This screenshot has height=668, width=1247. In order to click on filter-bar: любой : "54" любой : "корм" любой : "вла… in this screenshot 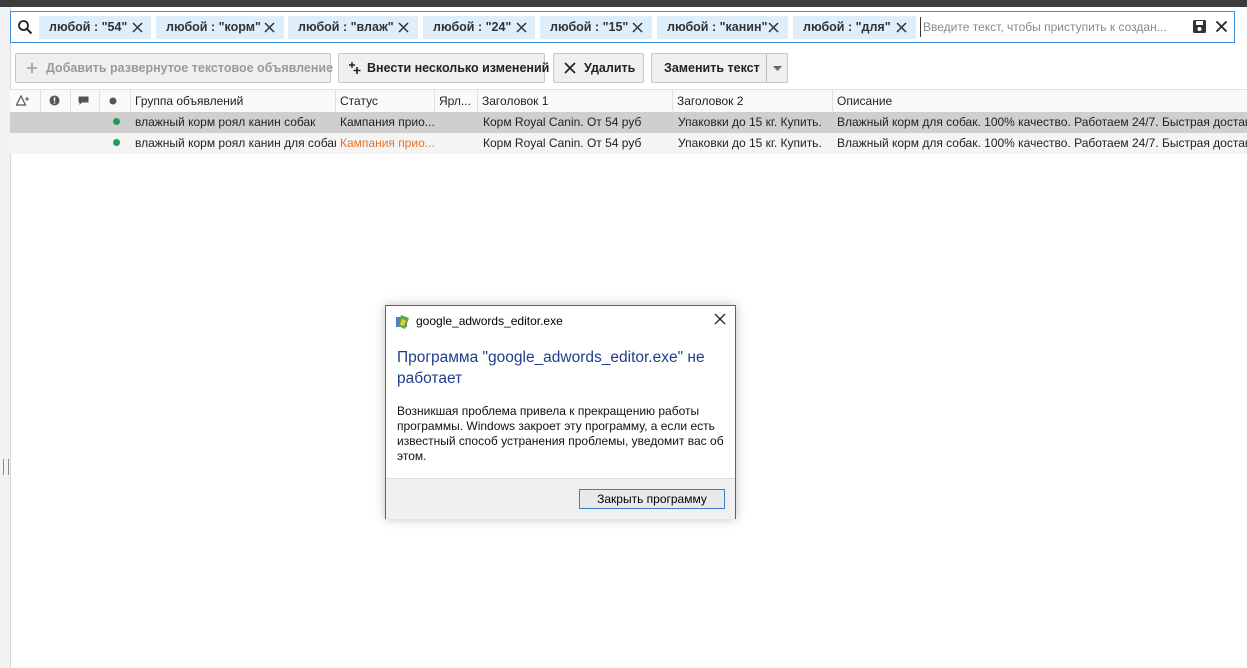, I will do `click(622, 27)`.